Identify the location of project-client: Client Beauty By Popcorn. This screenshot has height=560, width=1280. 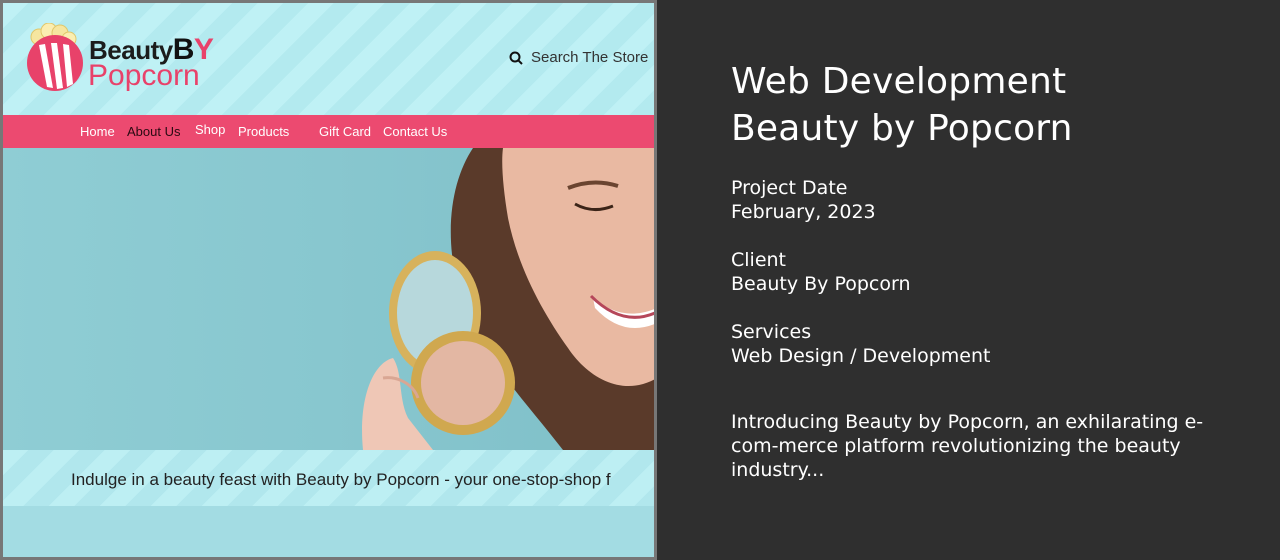
(821, 272).